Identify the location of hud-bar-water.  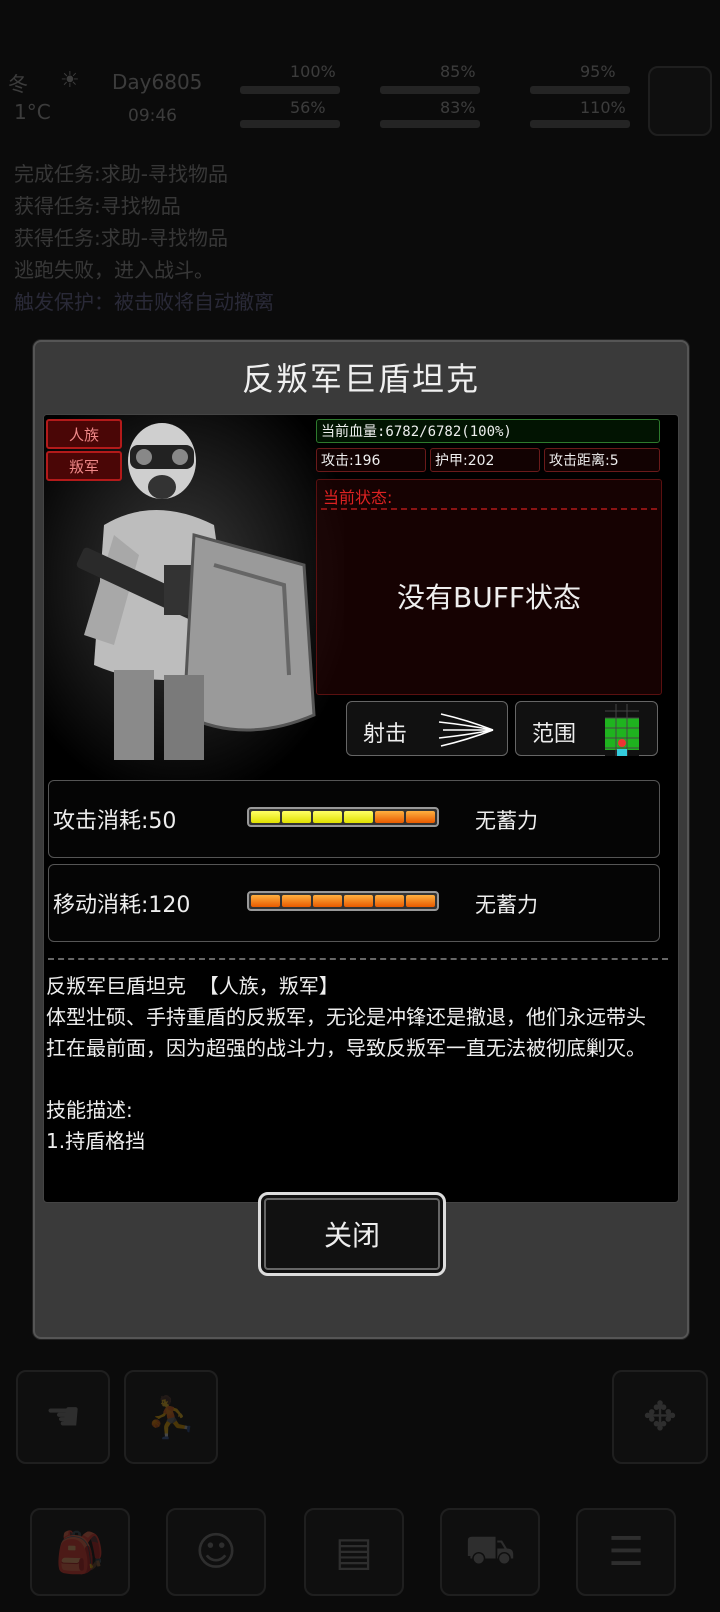
(430, 124).